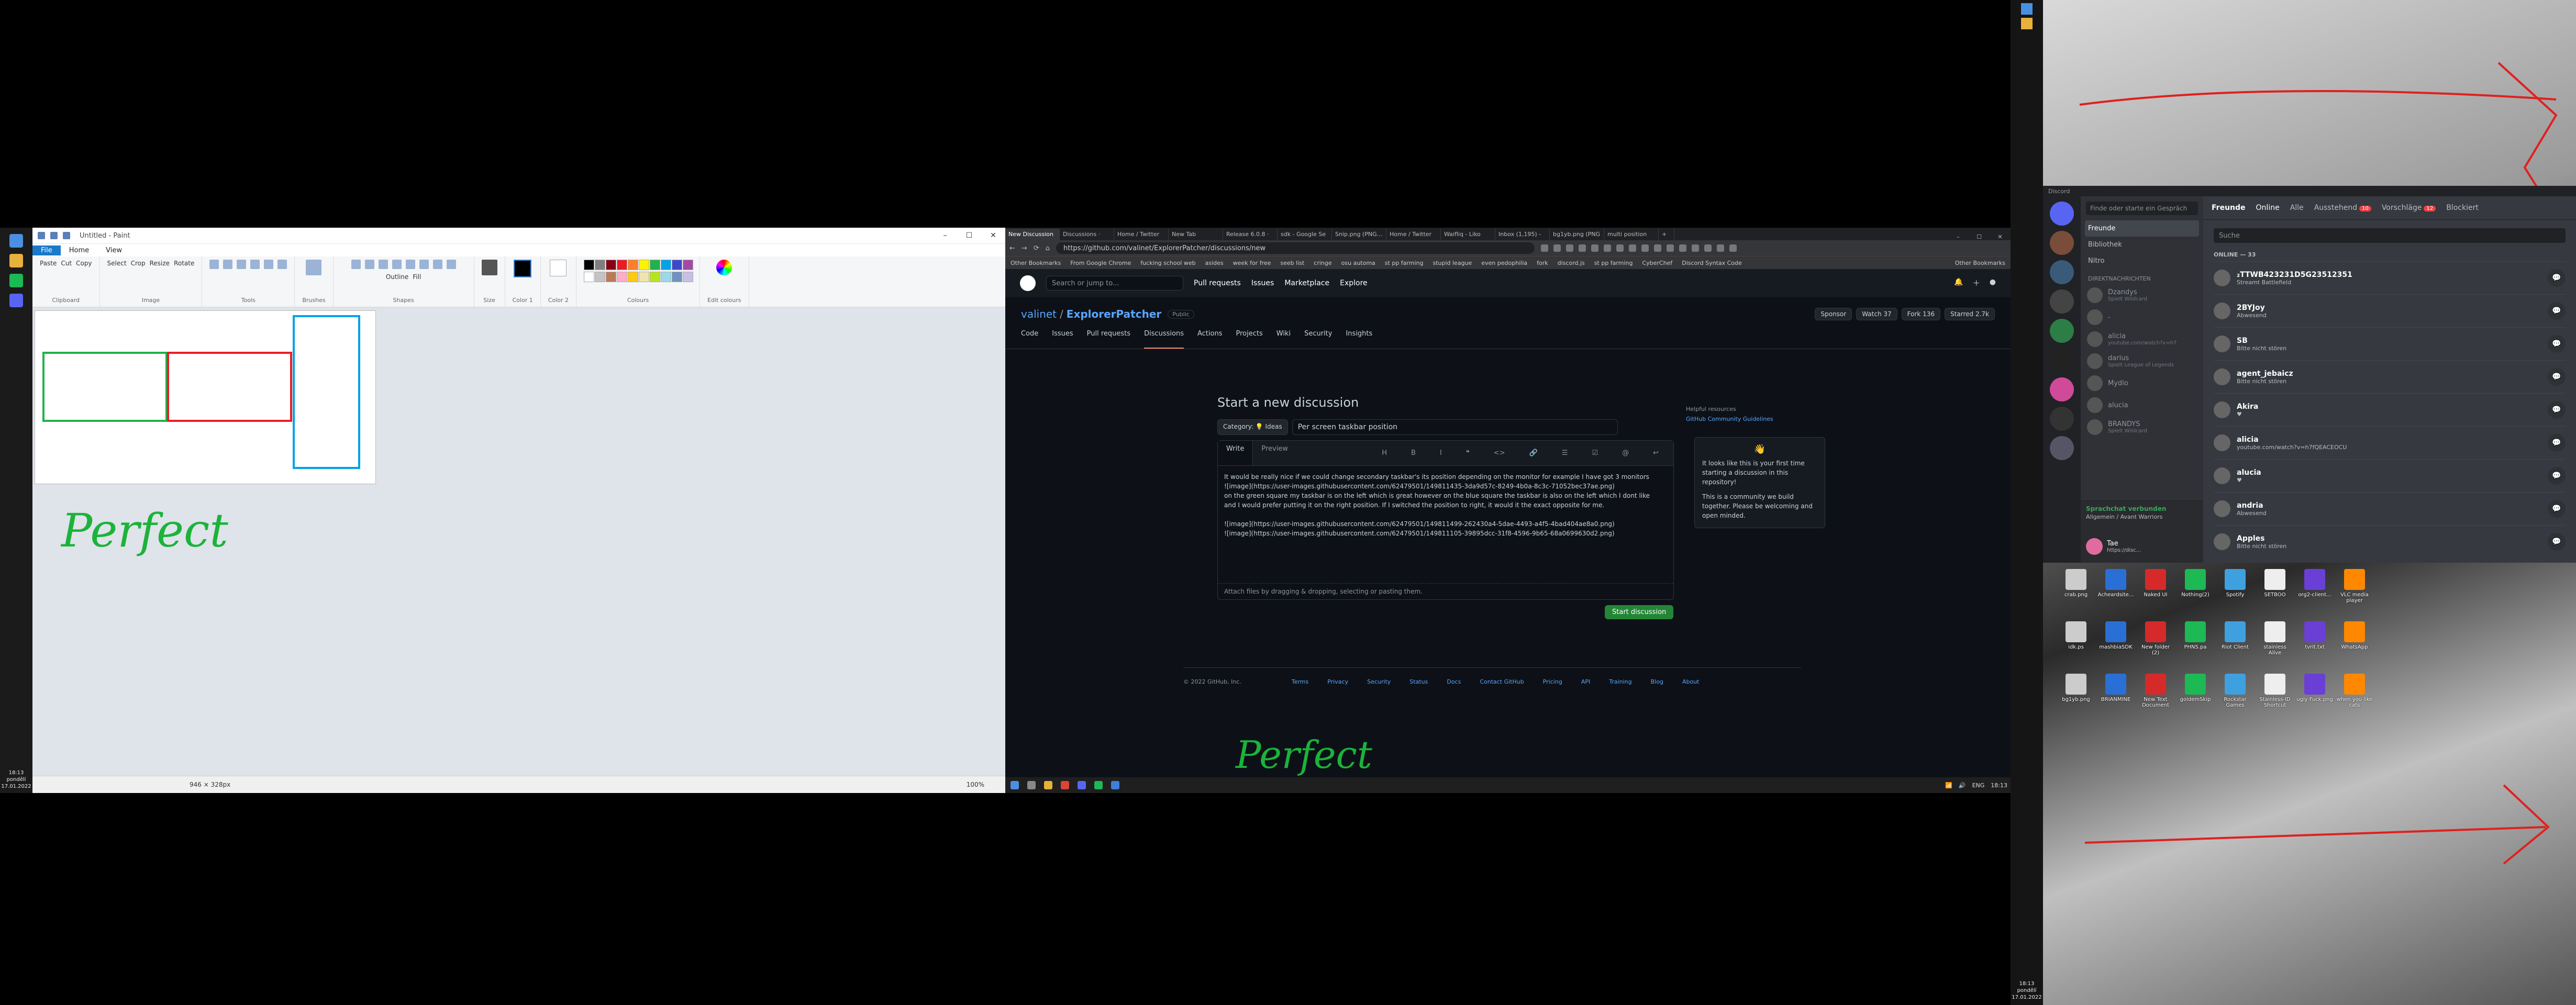 Image resolution: width=2576 pixels, height=1005 pixels. I want to click on tab-actions: Actions, so click(1210, 339).